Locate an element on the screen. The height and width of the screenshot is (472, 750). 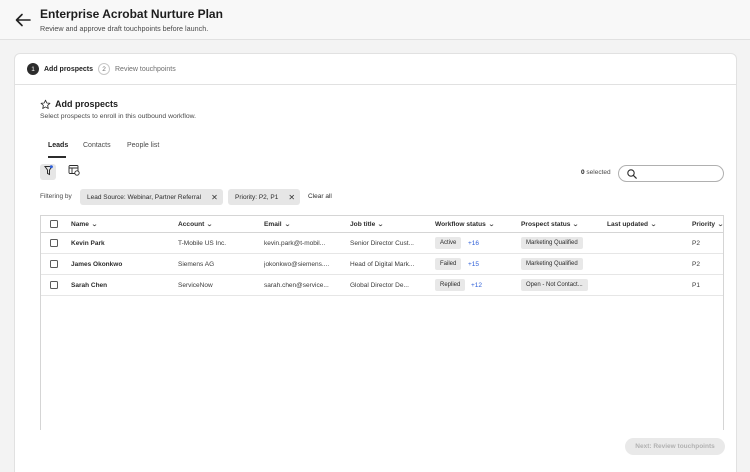
cell-priority: P1 is located at coordinates (696, 285).